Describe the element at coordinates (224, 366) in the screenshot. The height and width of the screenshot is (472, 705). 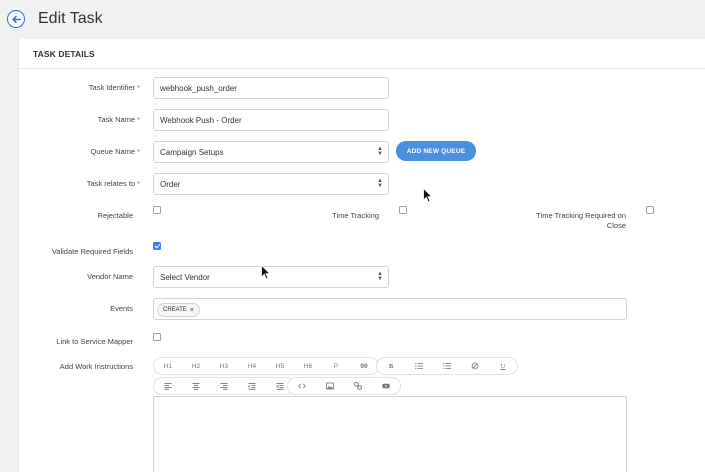
I see `toolbar-h3-button: H3` at that location.